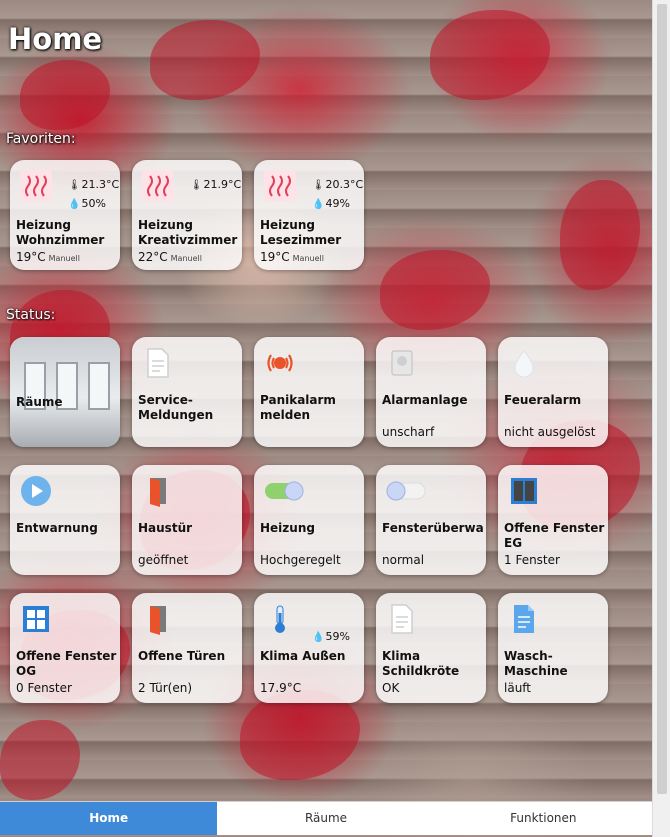  I want to click on tile-offene-fenster-eg: Offene Fenster EG 1 Fenster, so click(553, 520).